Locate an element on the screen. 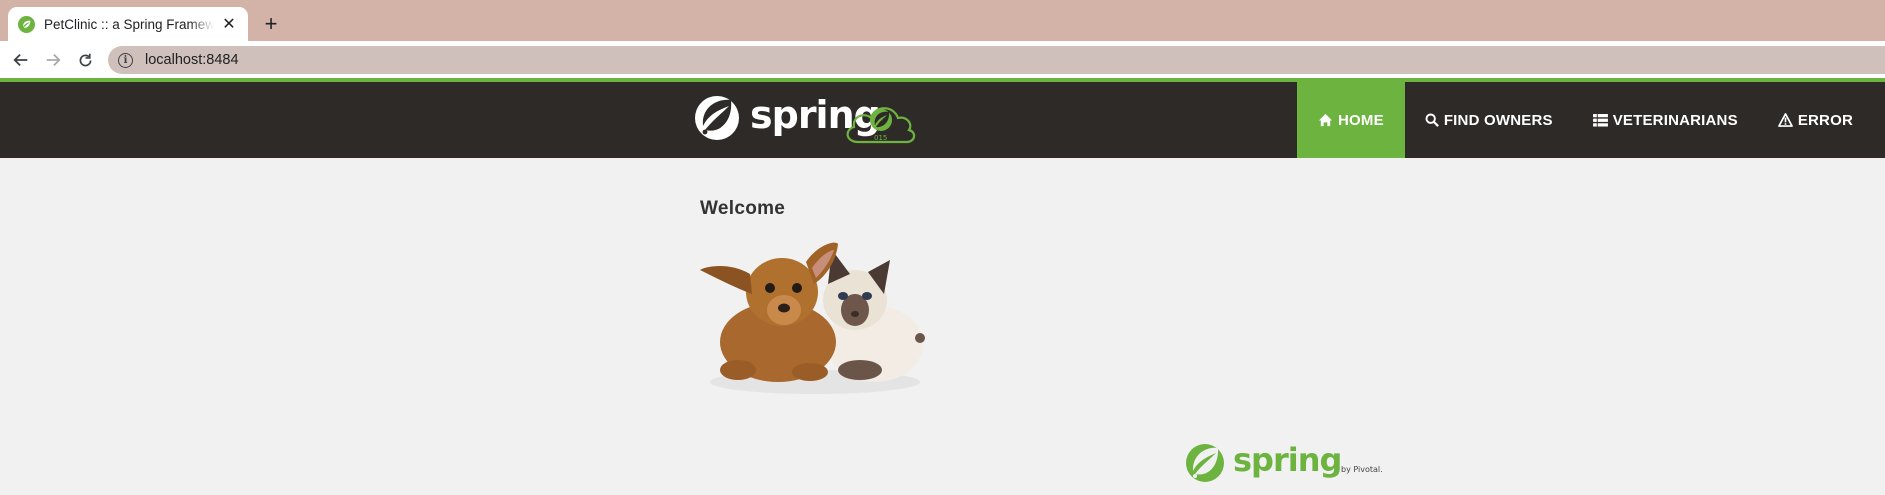  back-arrow-icon is located at coordinates (20, 60).